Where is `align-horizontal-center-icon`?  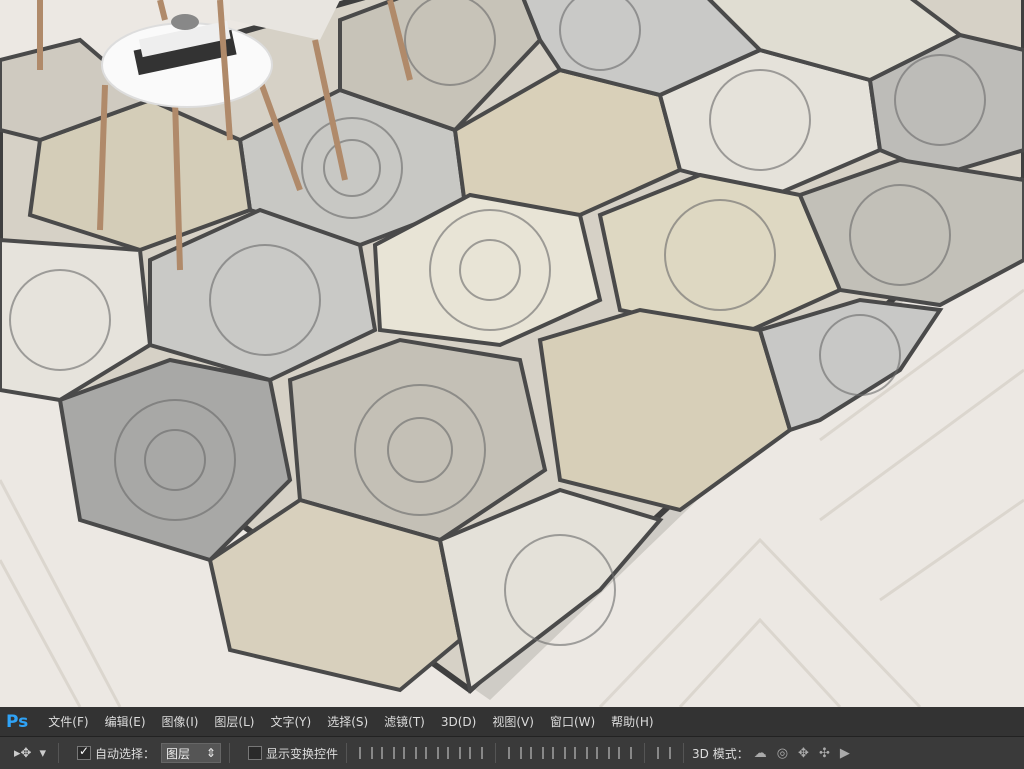
align-horizontal-center-icon is located at coordinates (454, 753).